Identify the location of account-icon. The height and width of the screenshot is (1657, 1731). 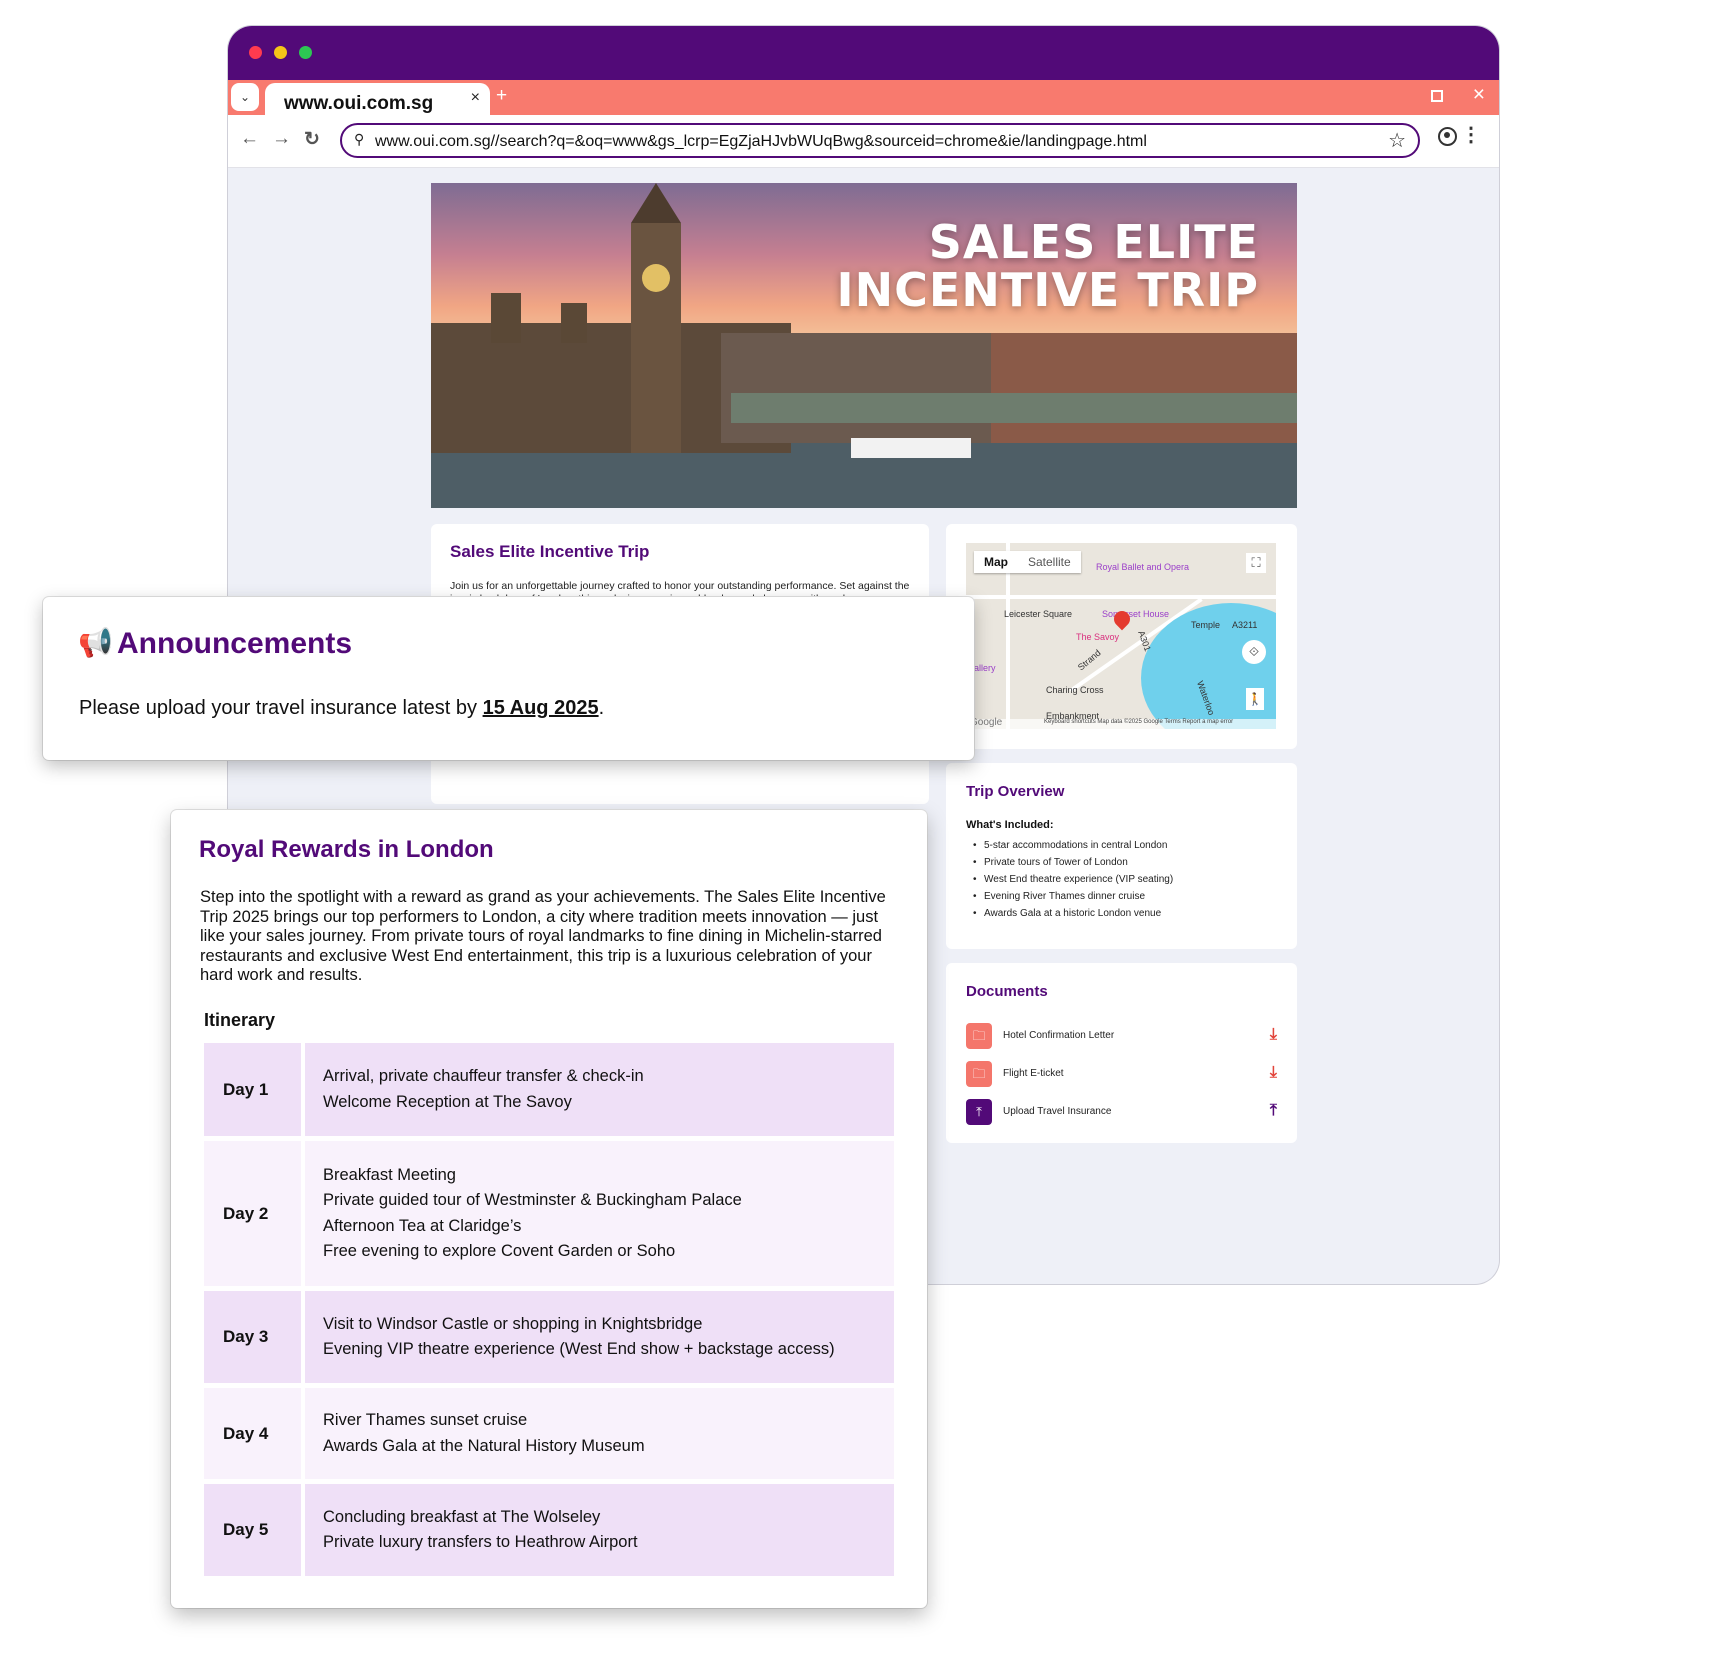
(1447, 136).